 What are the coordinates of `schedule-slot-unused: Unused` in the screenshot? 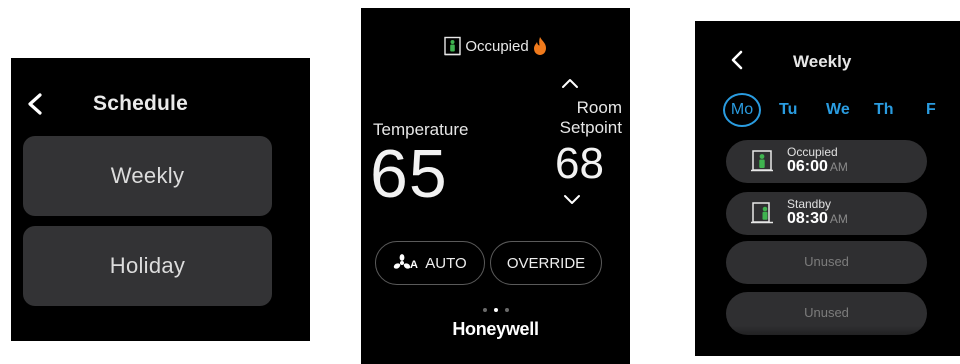 It's located at (826, 262).